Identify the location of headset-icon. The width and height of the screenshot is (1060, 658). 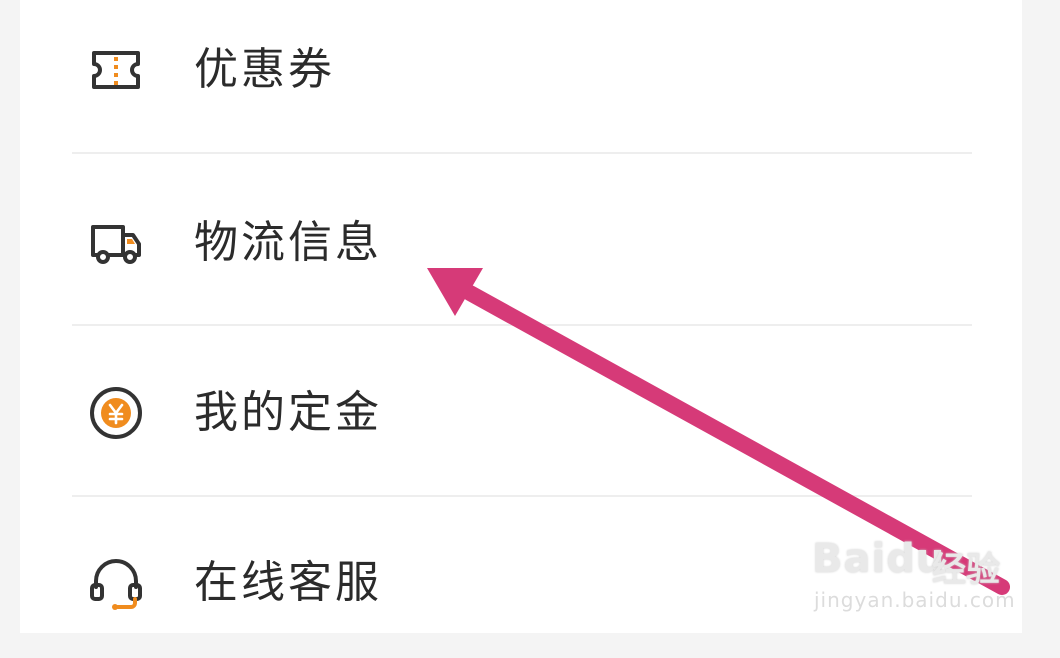
(116, 583).